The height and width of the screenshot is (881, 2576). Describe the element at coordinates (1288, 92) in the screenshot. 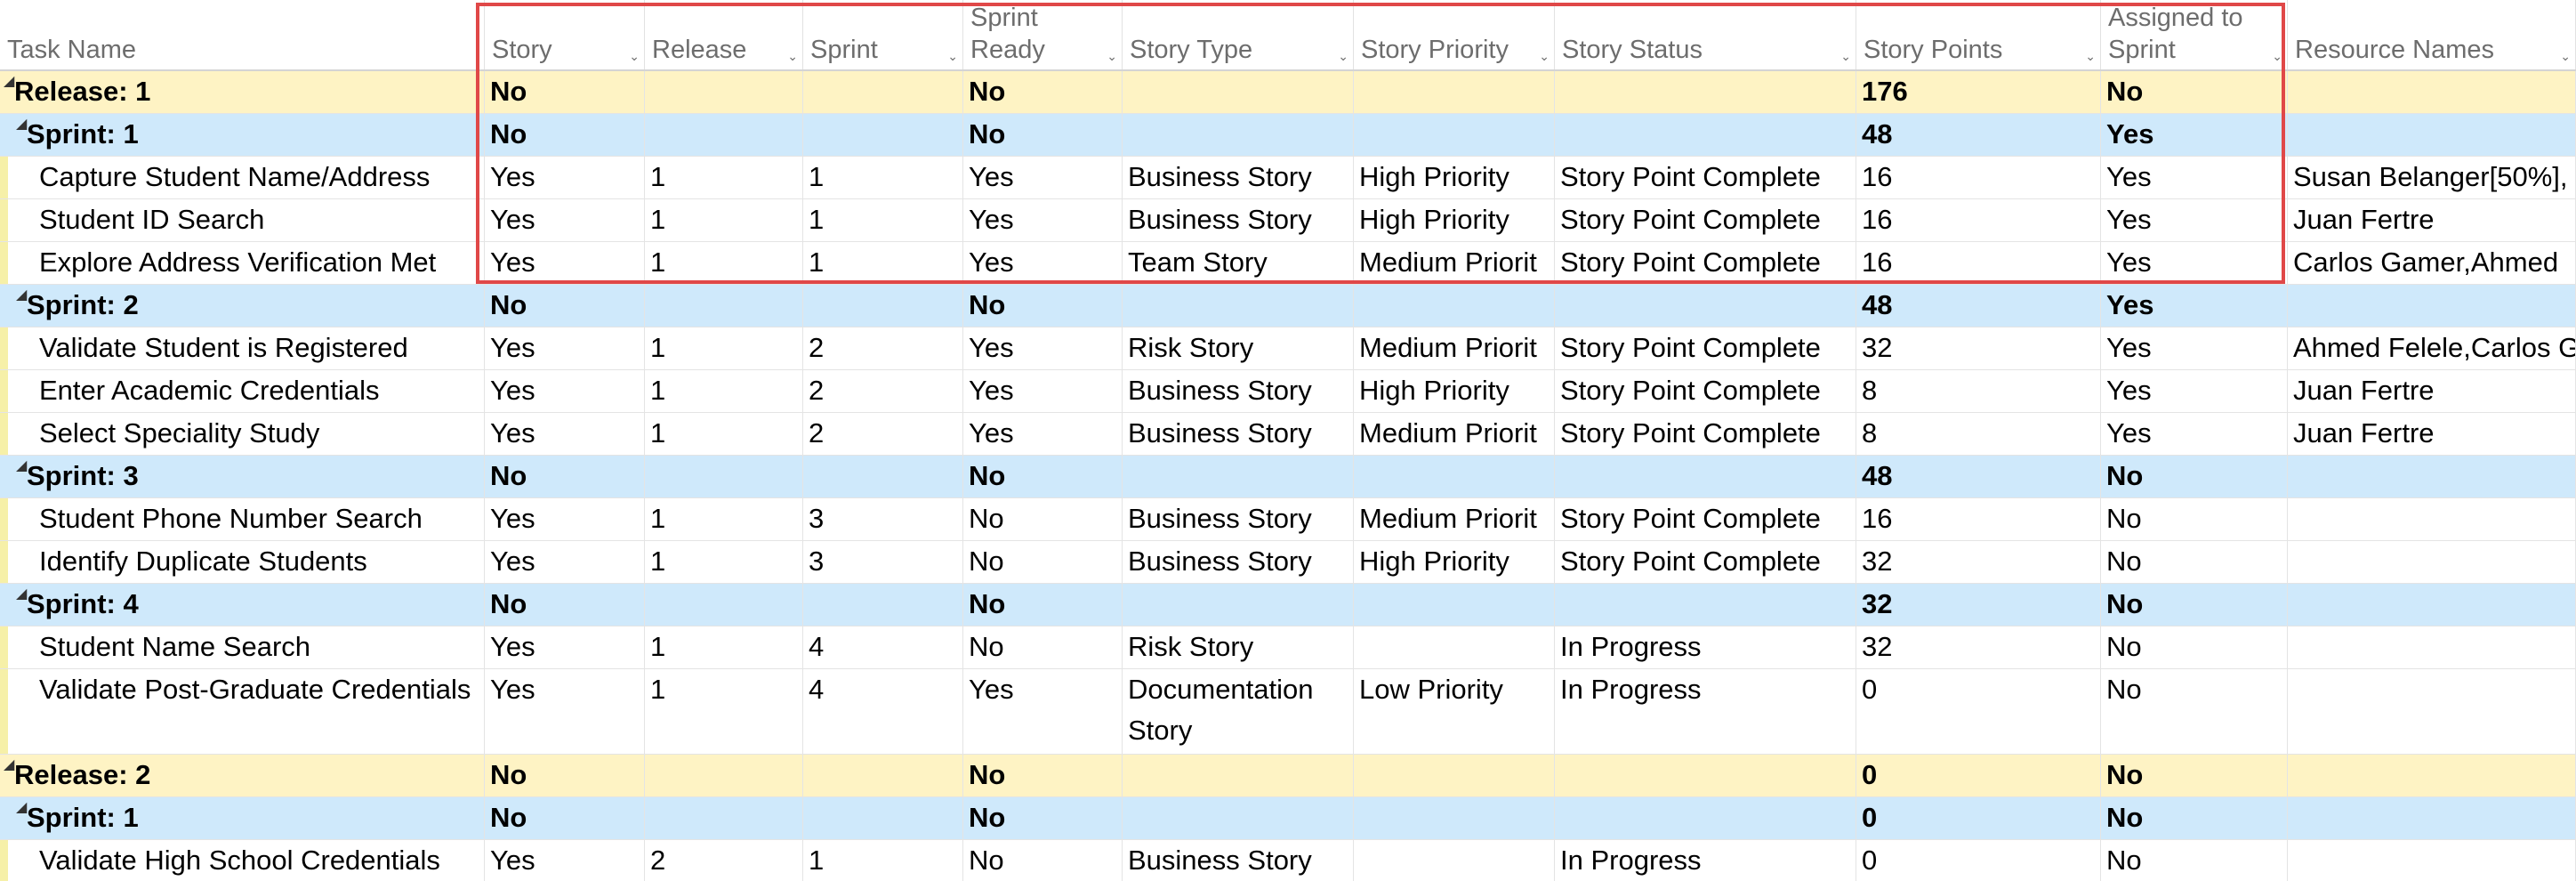

I see `release-summary-row: ◢ Release: 1 No No 176 No` at that location.